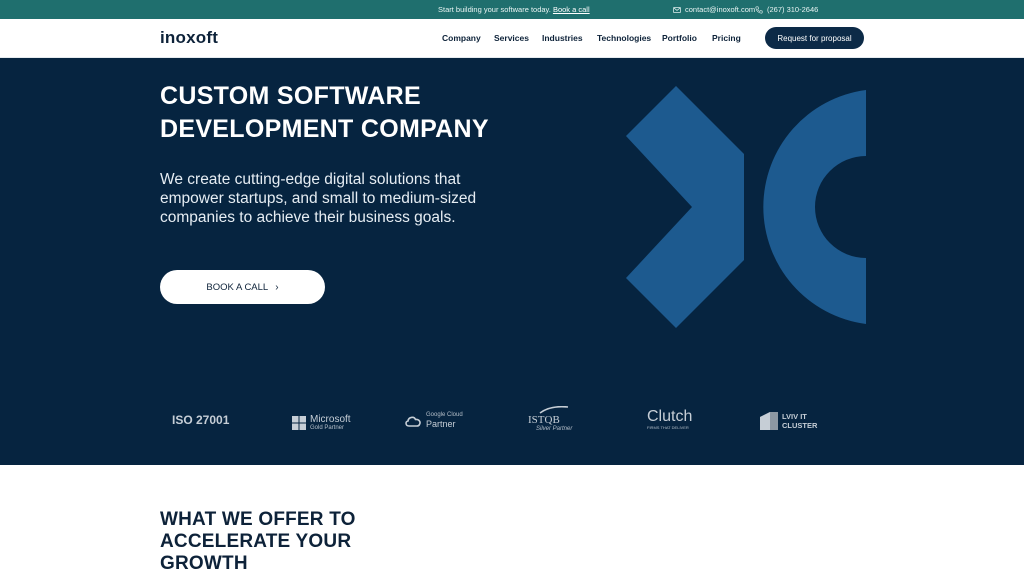  What do you see at coordinates (554, 429) in the screenshot?
I see `istqb-caption: Silver Partner` at bounding box center [554, 429].